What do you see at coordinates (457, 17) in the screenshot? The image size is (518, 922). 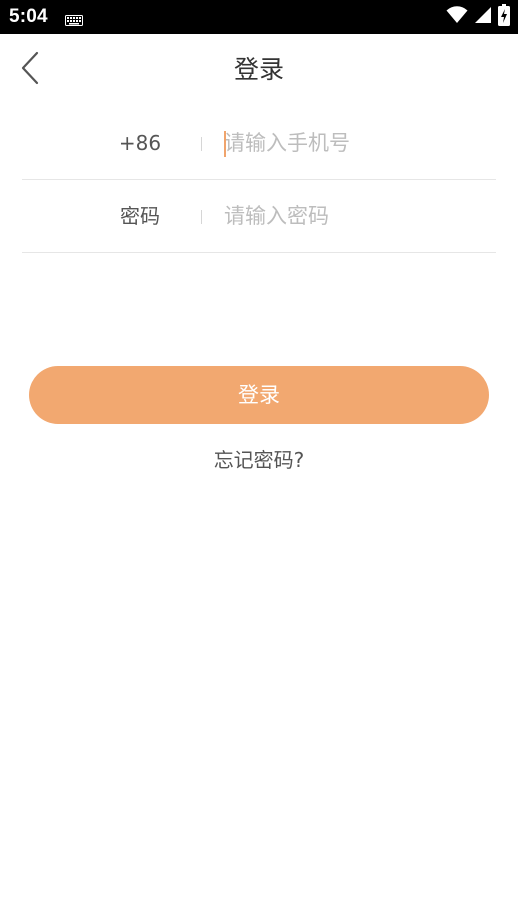 I see `wifi-icon` at bounding box center [457, 17].